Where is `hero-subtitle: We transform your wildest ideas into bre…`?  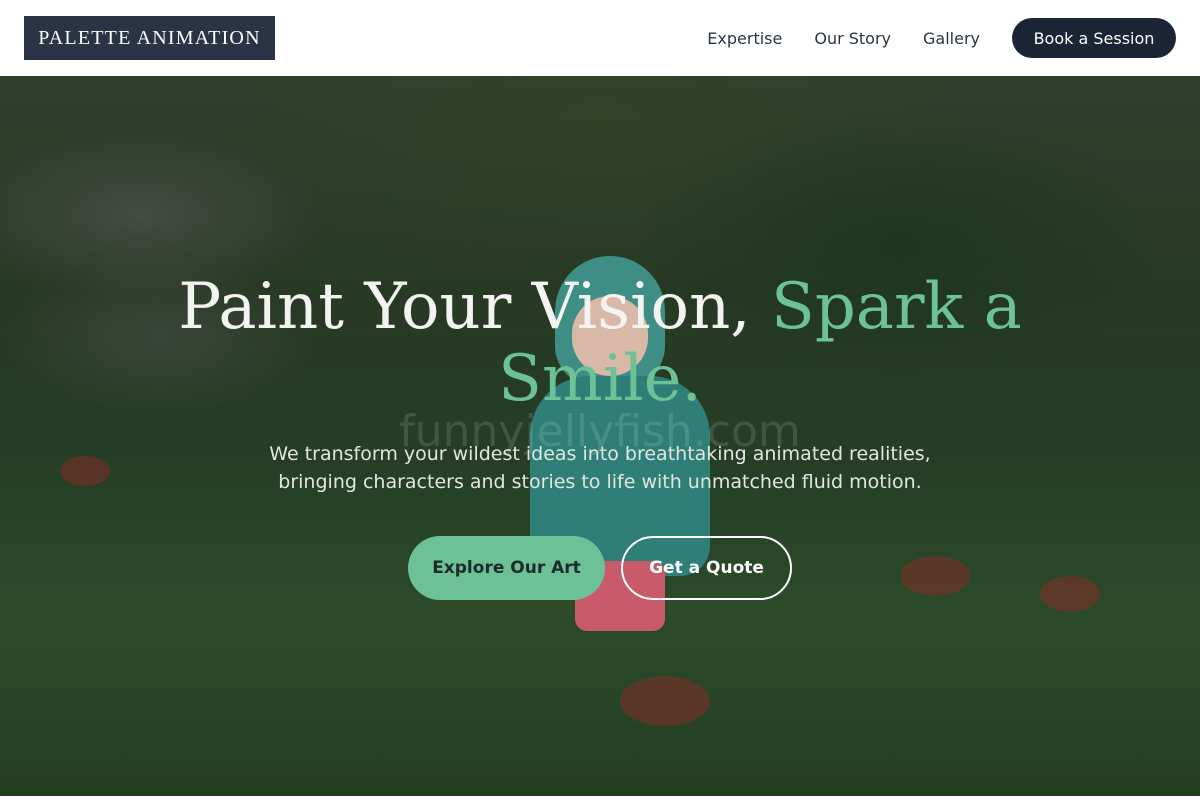 hero-subtitle: We transform your wildest ideas into bre… is located at coordinates (600, 468).